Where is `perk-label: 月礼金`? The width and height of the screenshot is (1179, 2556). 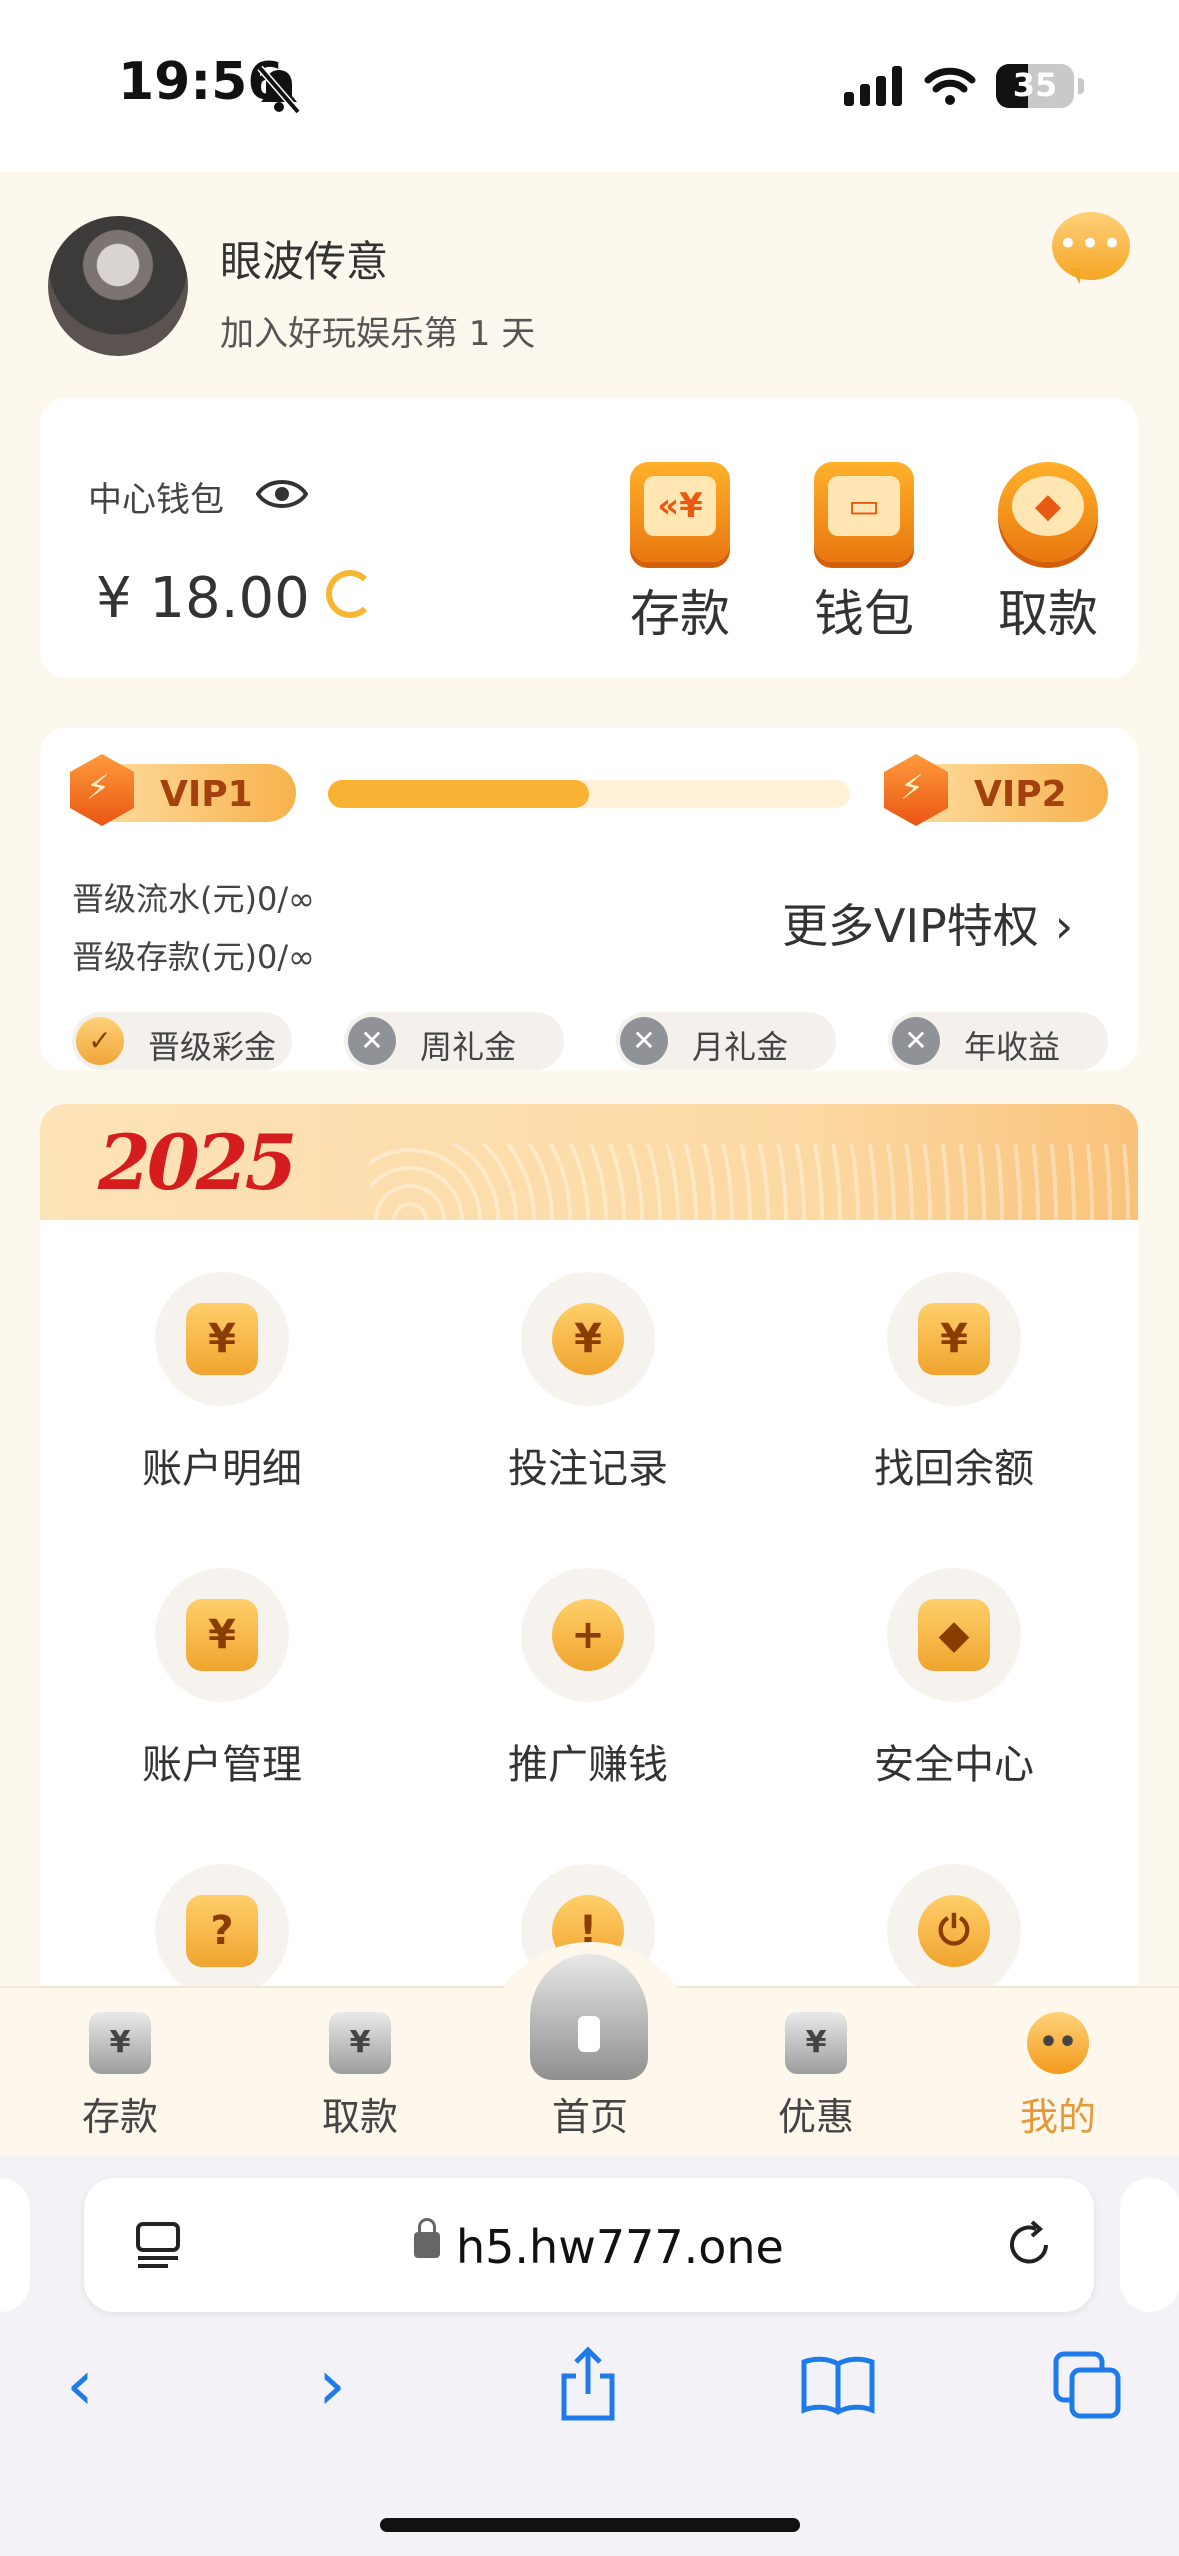
perk-label: 月礼金 is located at coordinates (740, 1047).